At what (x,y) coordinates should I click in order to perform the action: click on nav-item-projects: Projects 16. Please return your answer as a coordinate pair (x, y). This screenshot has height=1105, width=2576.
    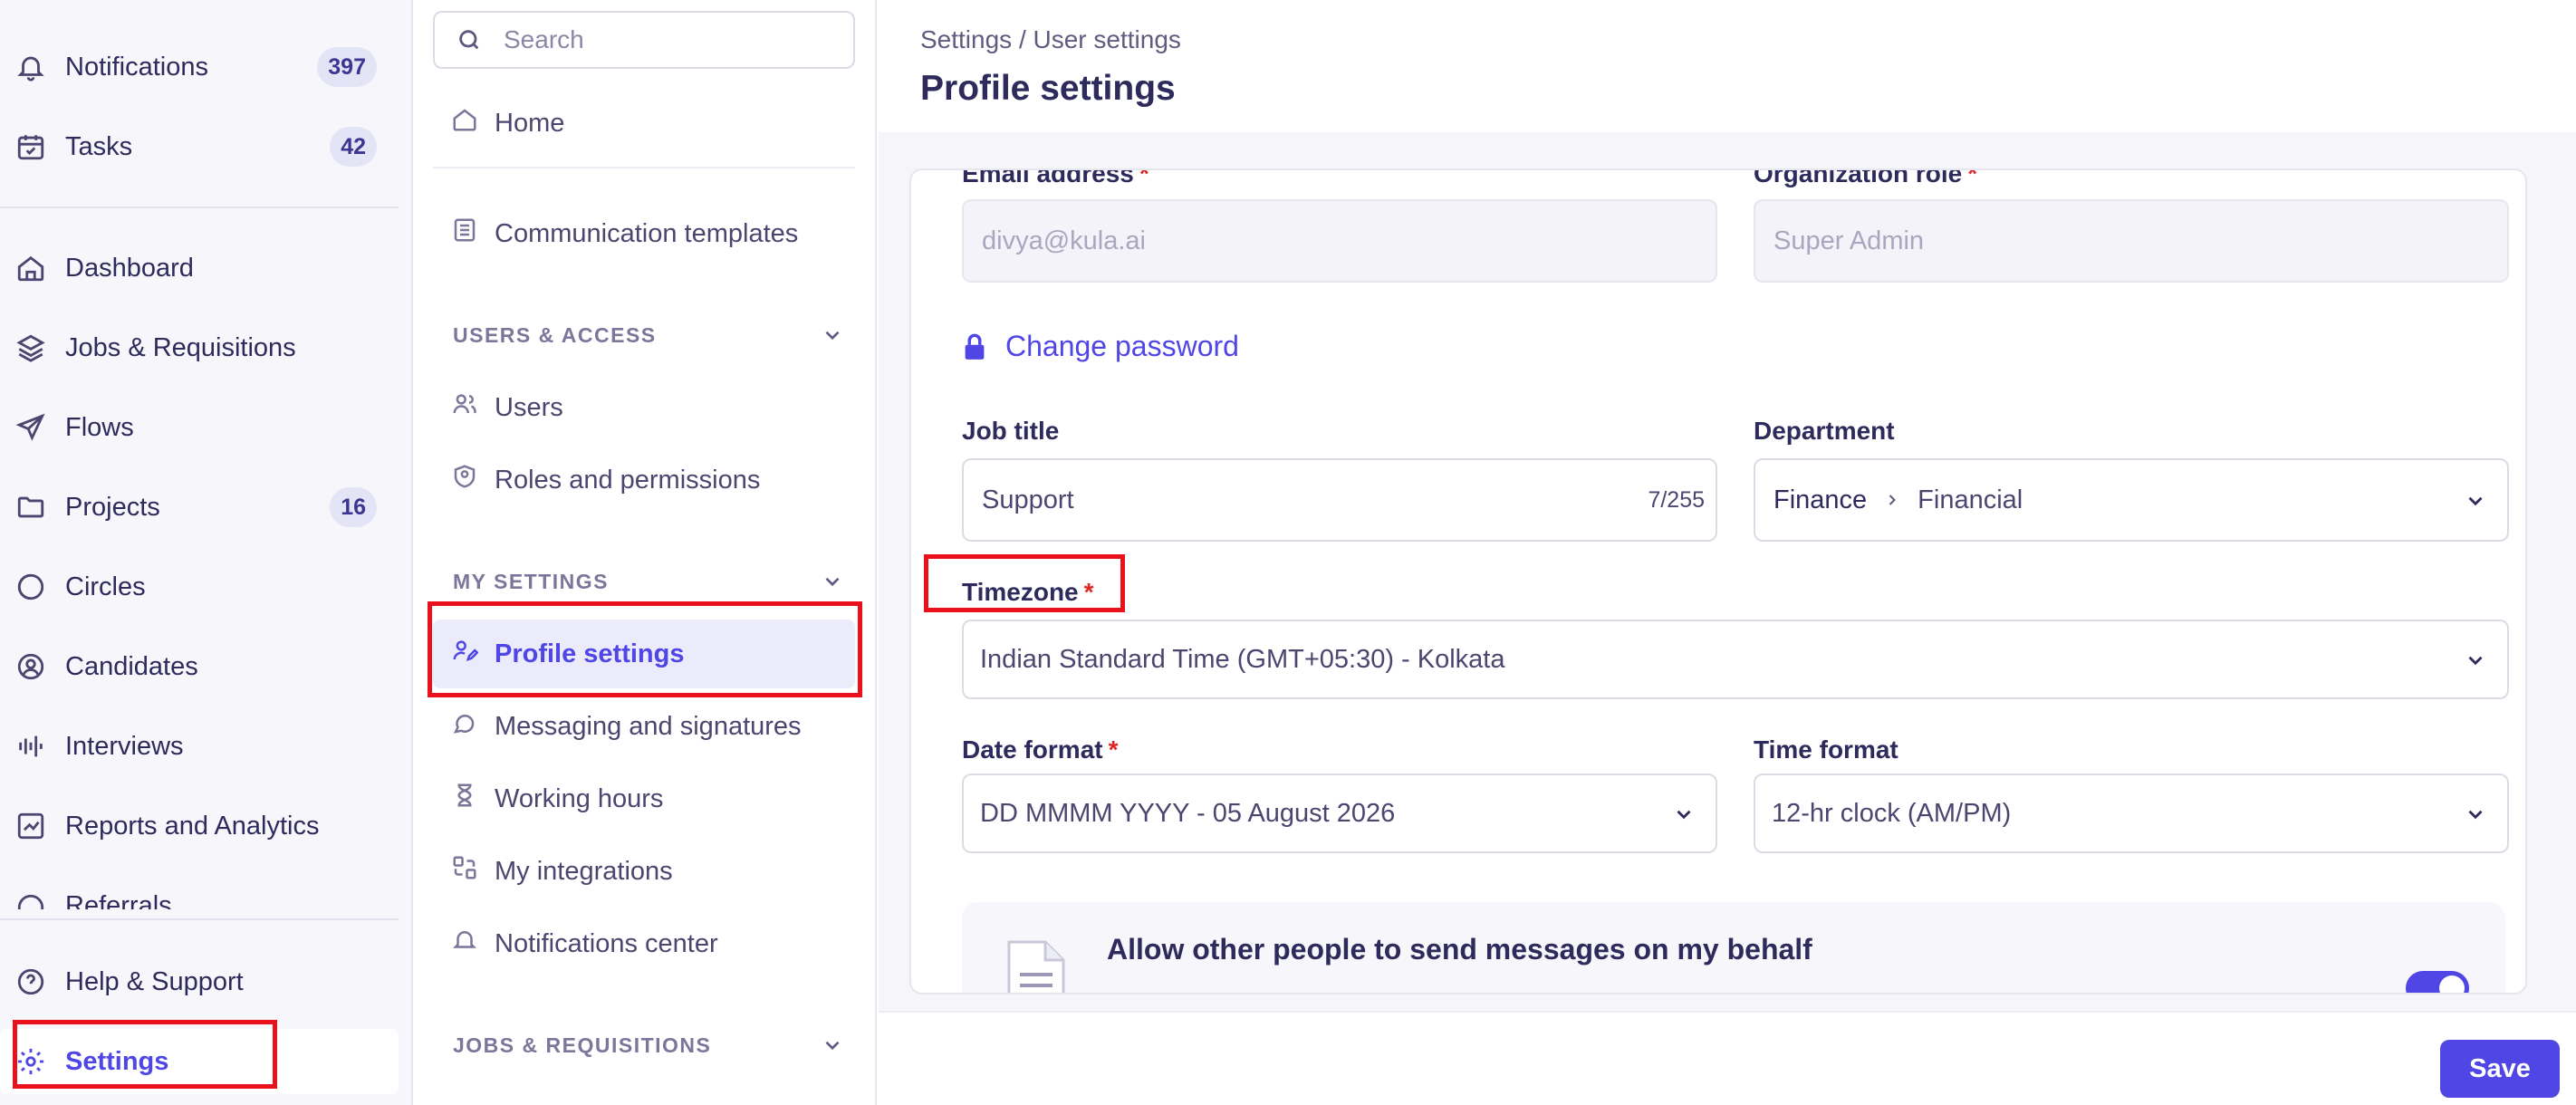
    Looking at the image, I should click on (199, 507).